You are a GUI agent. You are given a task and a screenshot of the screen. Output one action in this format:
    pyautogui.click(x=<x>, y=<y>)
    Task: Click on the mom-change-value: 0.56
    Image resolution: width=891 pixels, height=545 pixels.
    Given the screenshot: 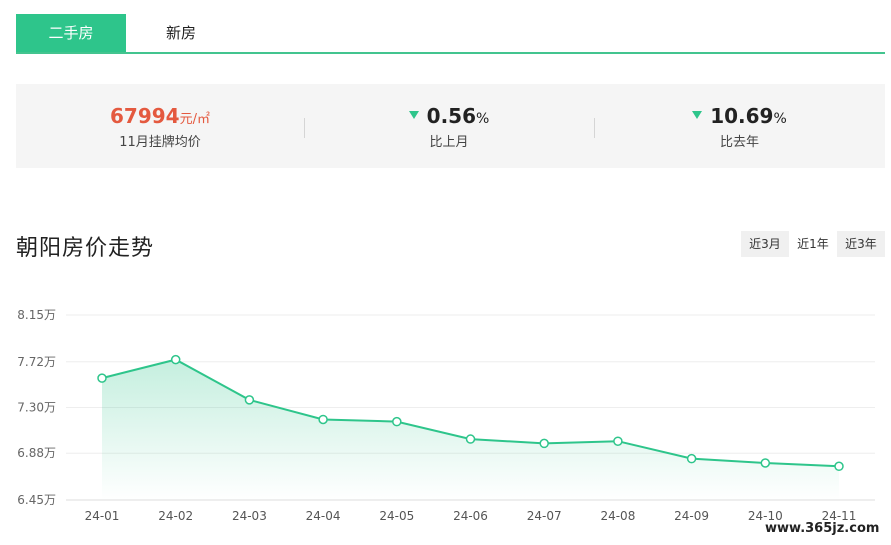 What is the action you would take?
    pyautogui.click(x=451, y=116)
    